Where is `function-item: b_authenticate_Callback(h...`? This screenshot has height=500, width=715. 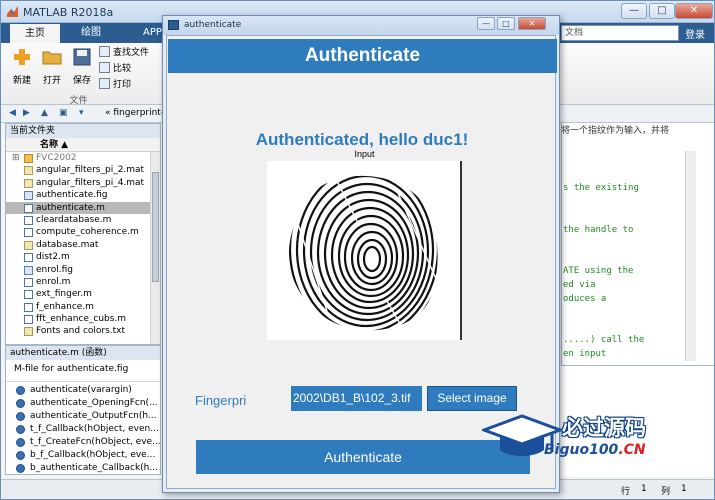 function-item: b_authenticate_Callback(h... is located at coordinates (83, 468).